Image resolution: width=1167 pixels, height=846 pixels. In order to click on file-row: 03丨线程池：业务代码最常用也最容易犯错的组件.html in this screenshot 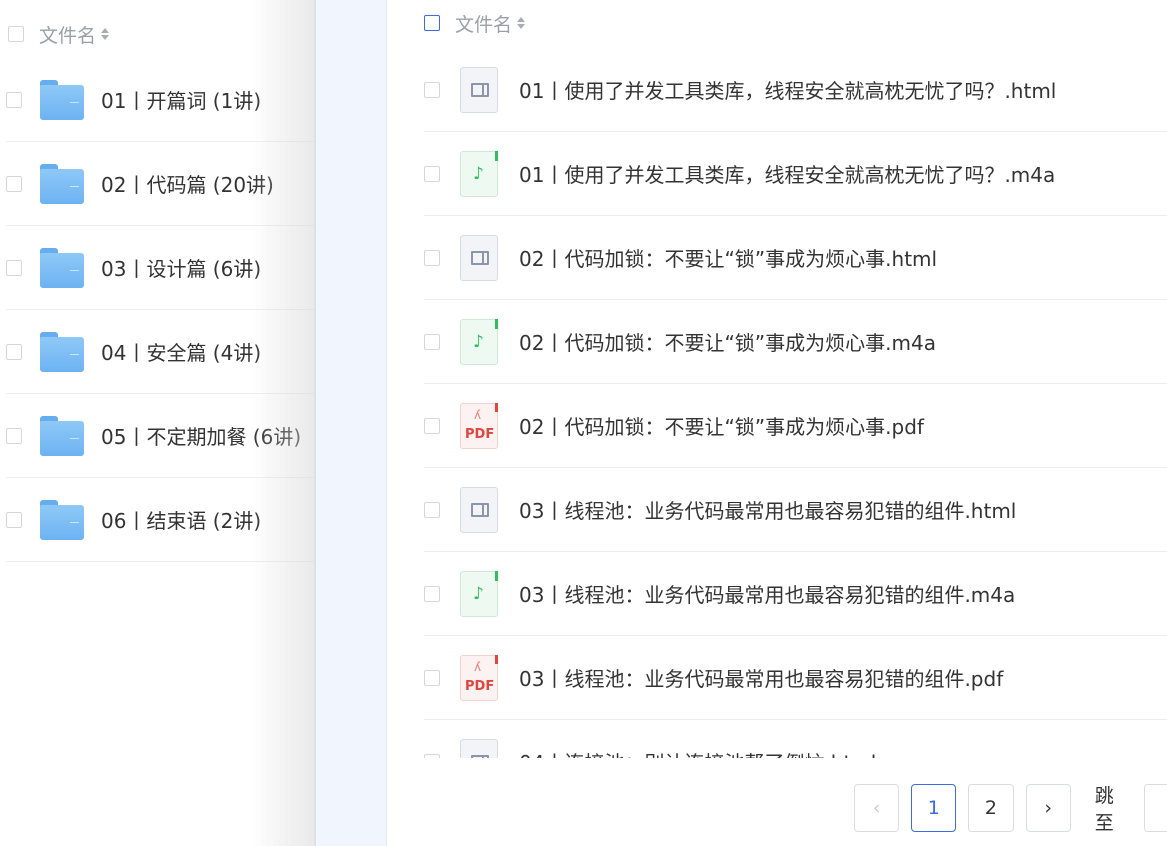, I will do `click(795, 510)`.